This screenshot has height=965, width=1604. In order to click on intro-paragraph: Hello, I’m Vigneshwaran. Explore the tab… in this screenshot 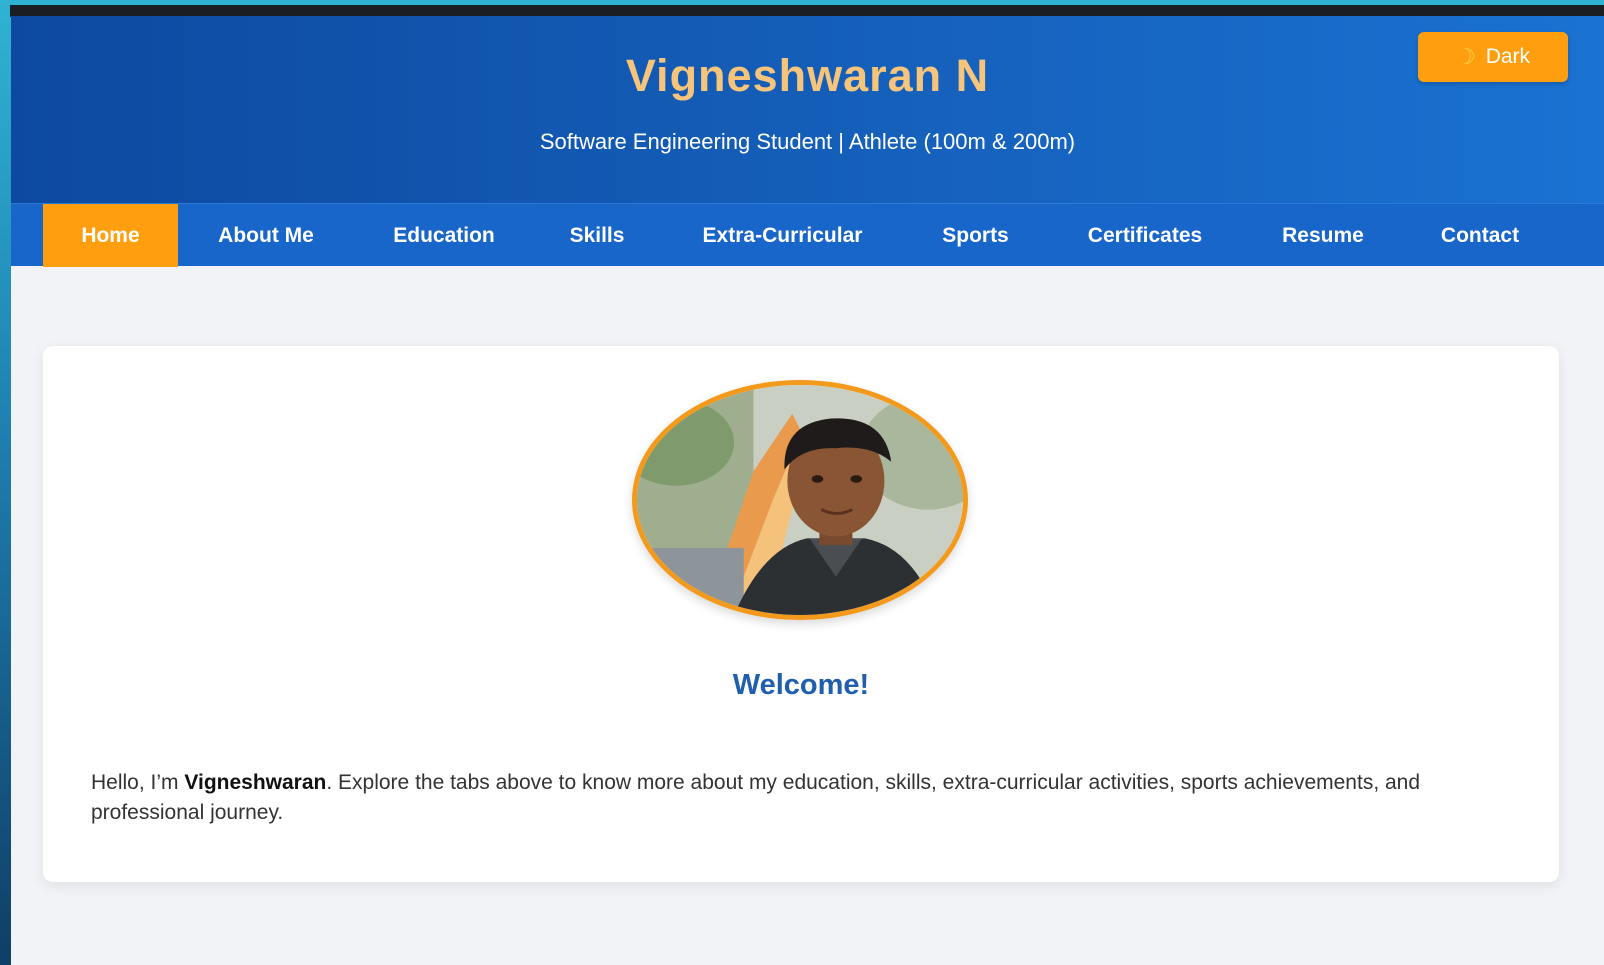, I will do `click(806, 798)`.